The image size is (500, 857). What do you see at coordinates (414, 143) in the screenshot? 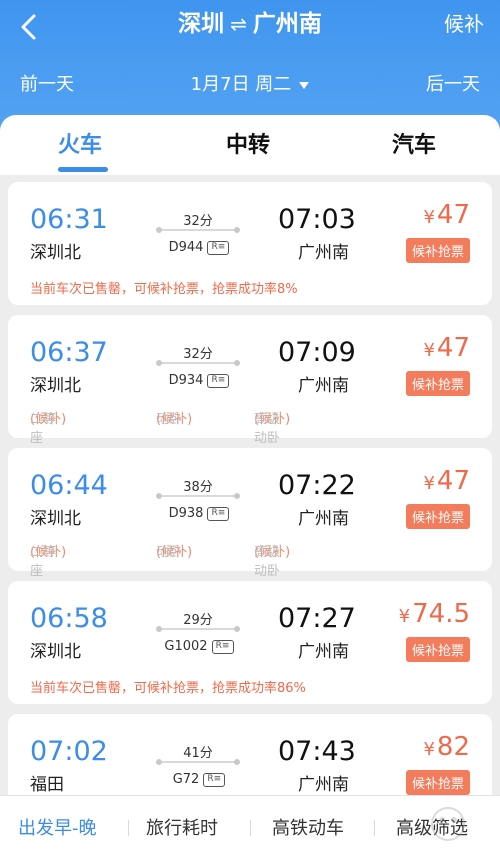
I see `tab-bus: 汽车` at bounding box center [414, 143].